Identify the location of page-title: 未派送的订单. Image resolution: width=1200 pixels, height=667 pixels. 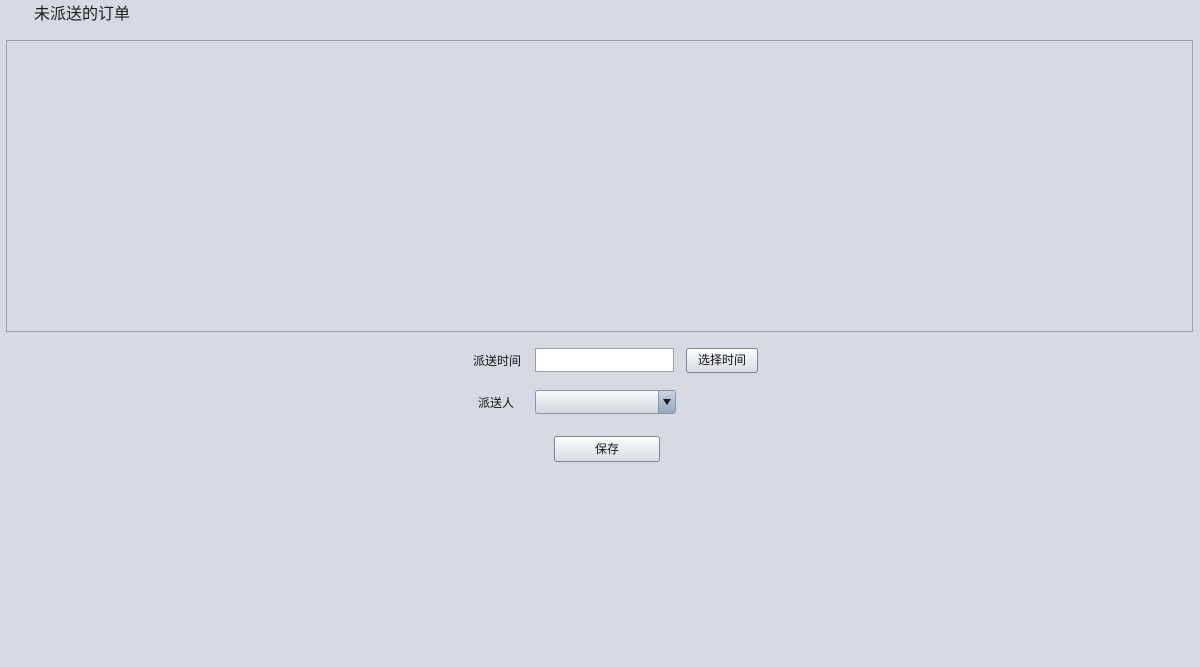
(82, 13).